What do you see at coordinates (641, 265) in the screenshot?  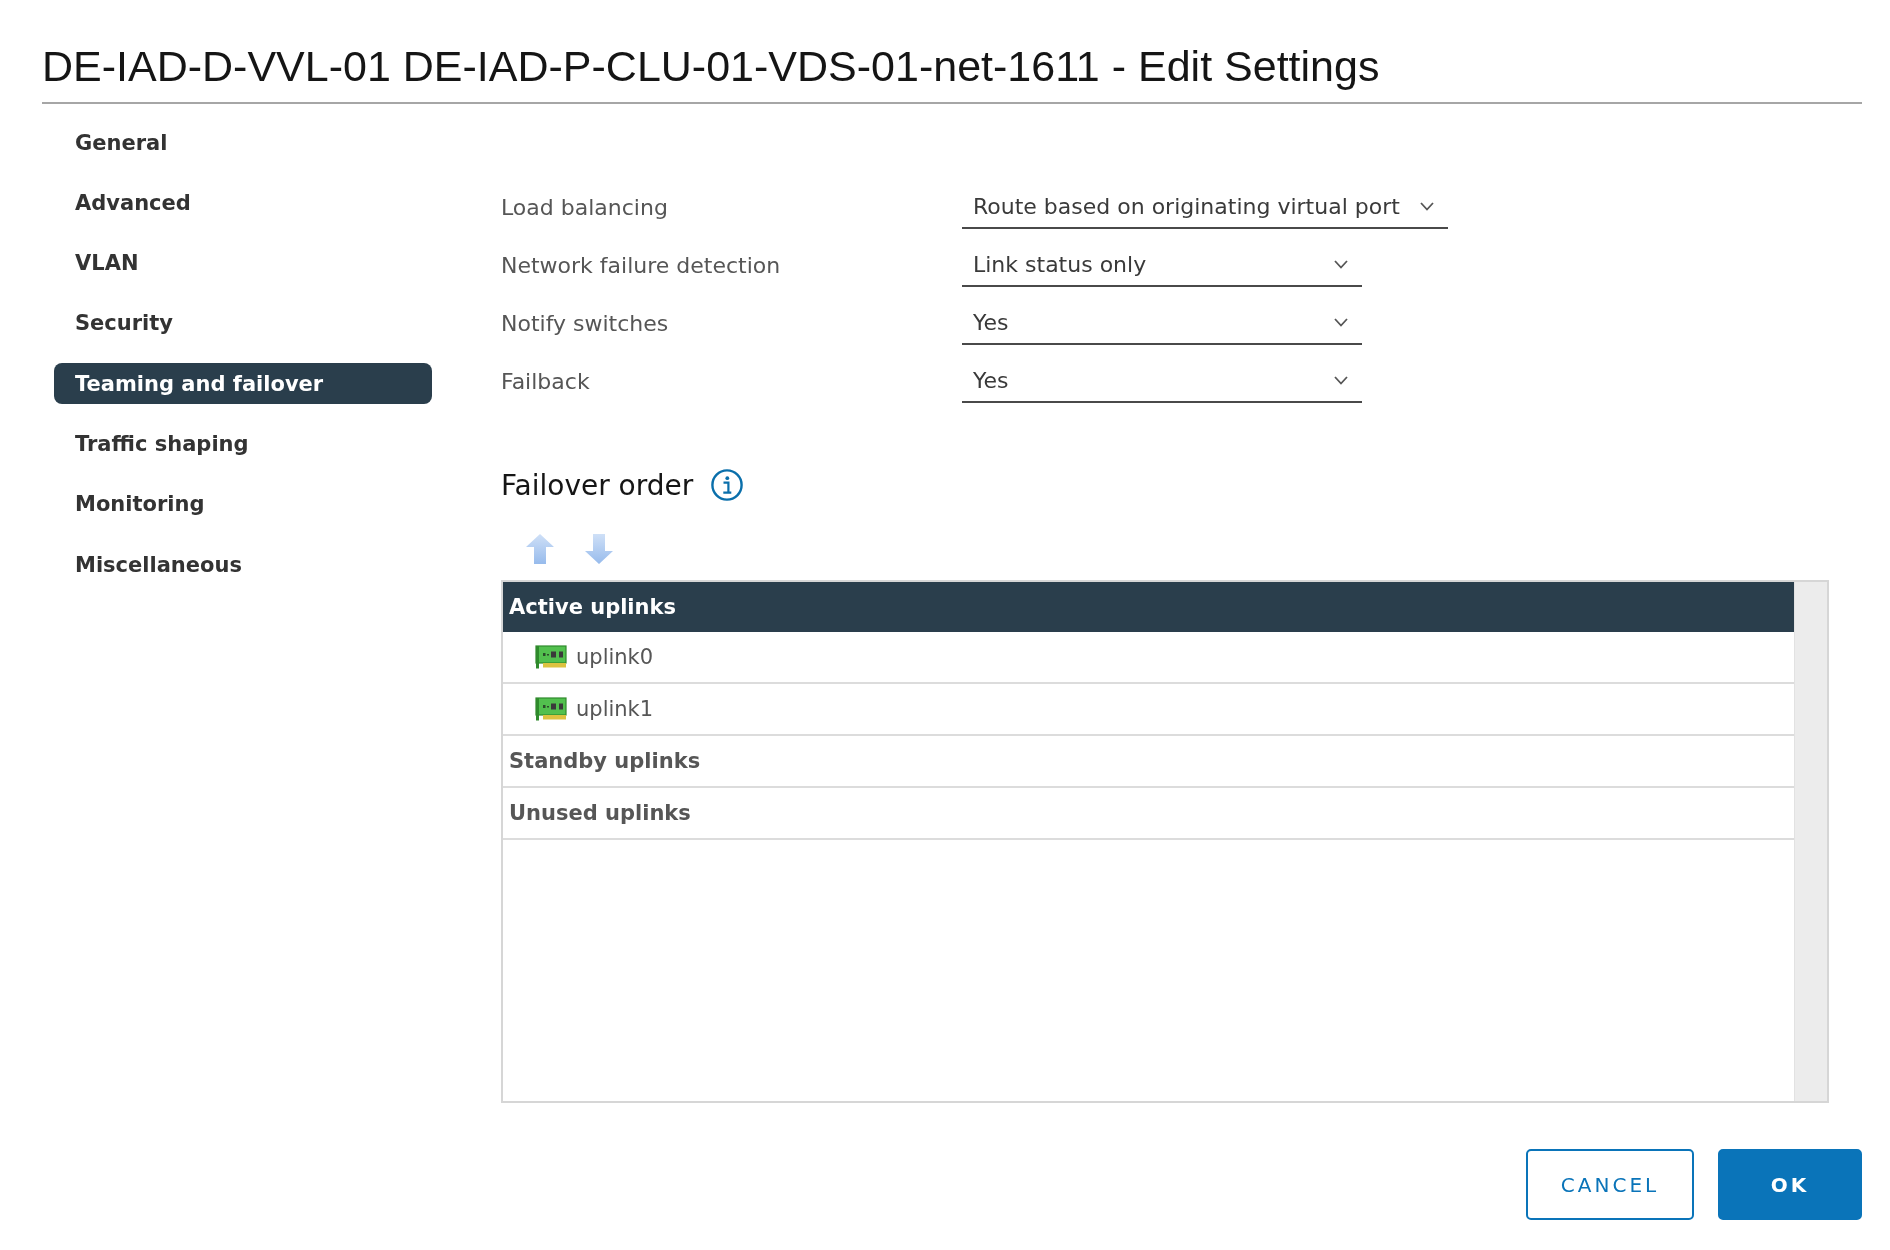 I see `field-label: Network failure detection` at bounding box center [641, 265].